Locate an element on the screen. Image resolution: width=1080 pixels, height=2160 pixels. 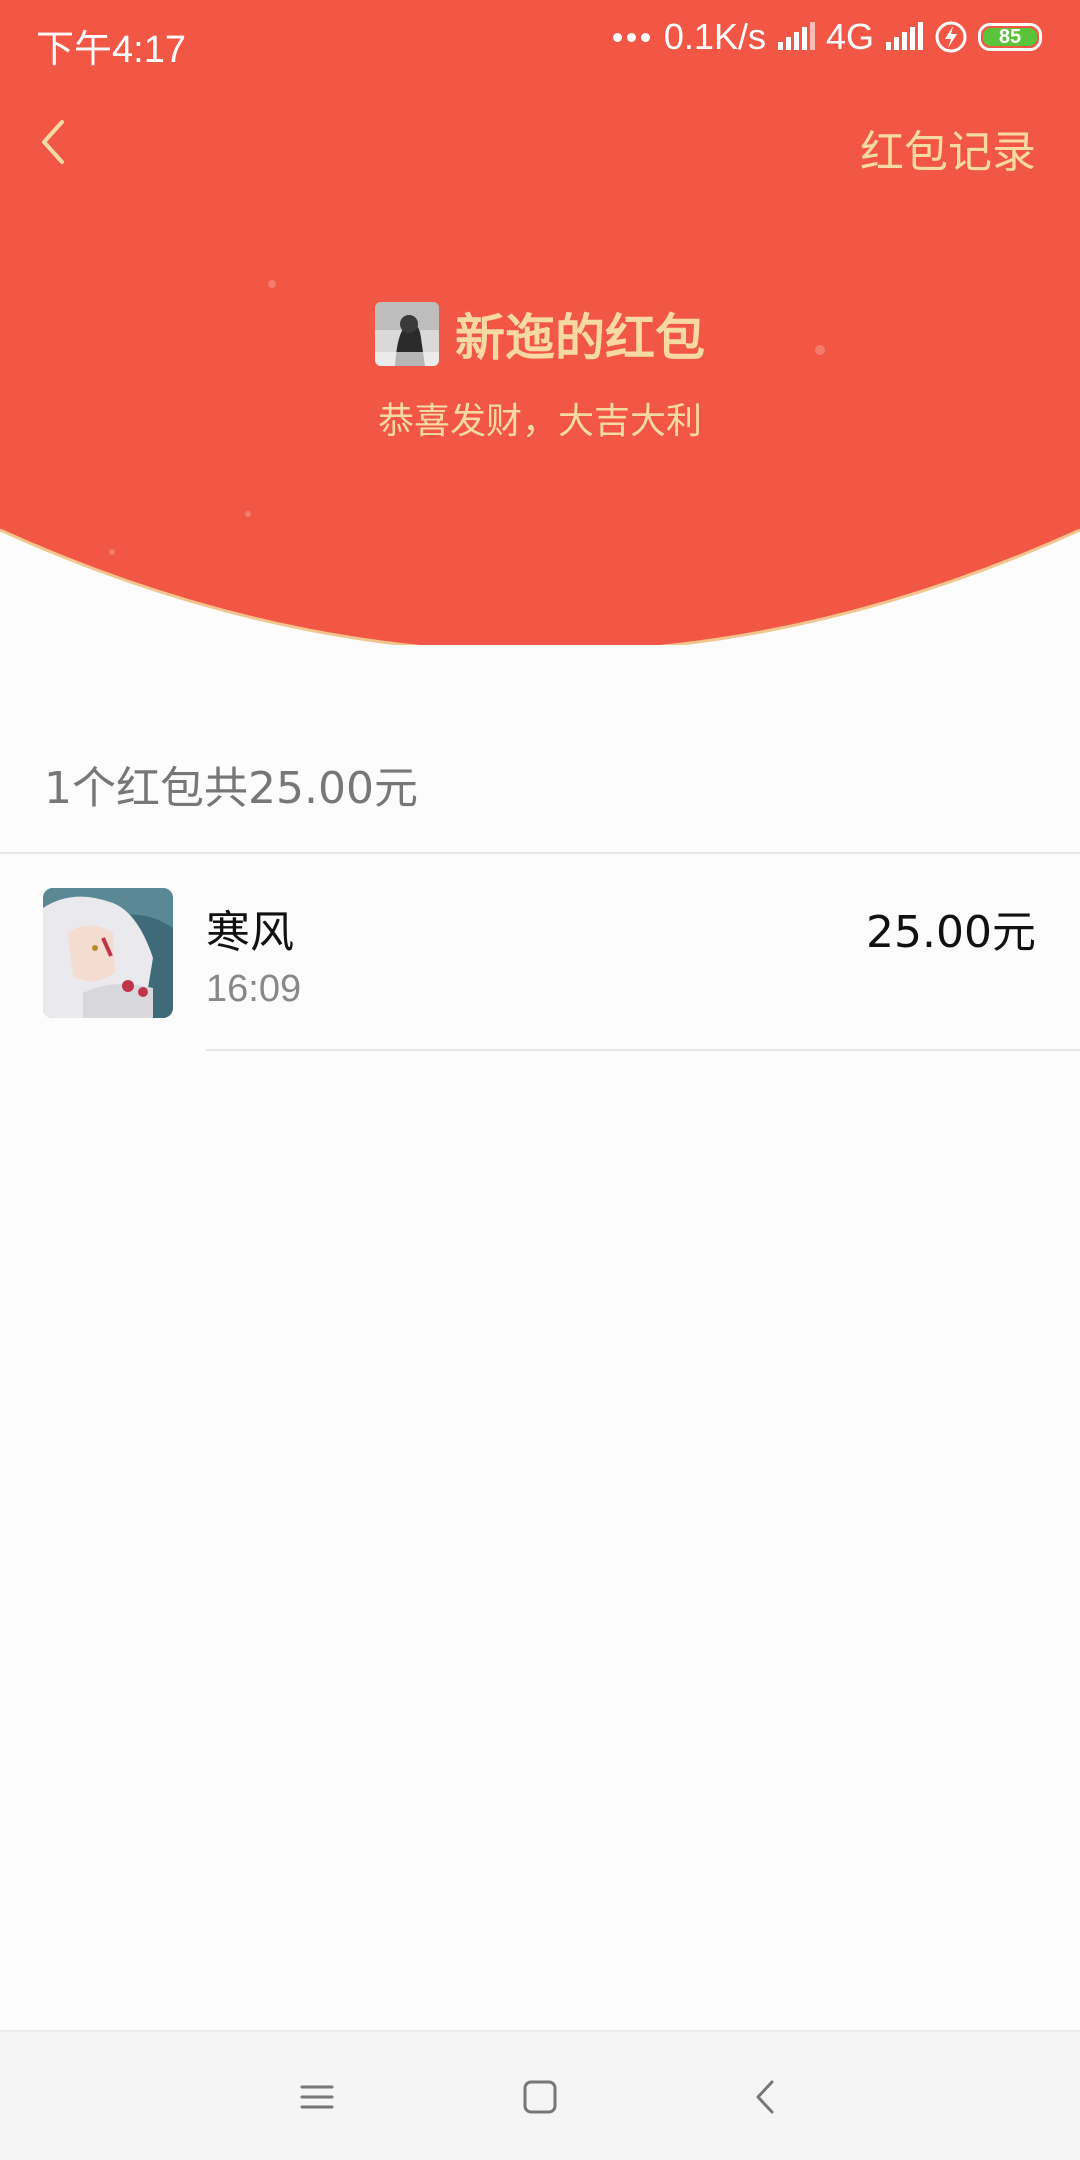
sender-row: 新迤的红包 is located at coordinates (540, 334).